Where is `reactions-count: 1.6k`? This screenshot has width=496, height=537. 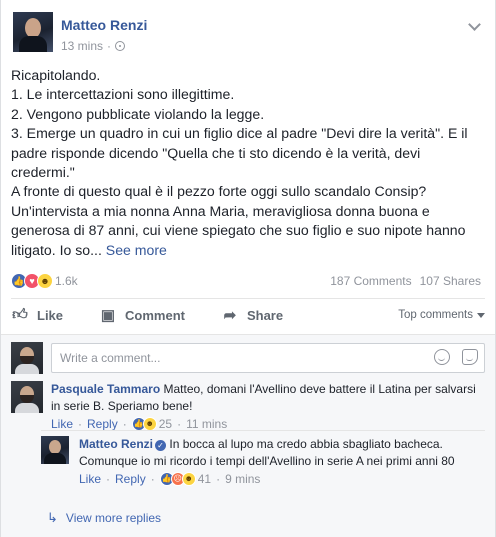 reactions-count: 1.6k is located at coordinates (66, 281).